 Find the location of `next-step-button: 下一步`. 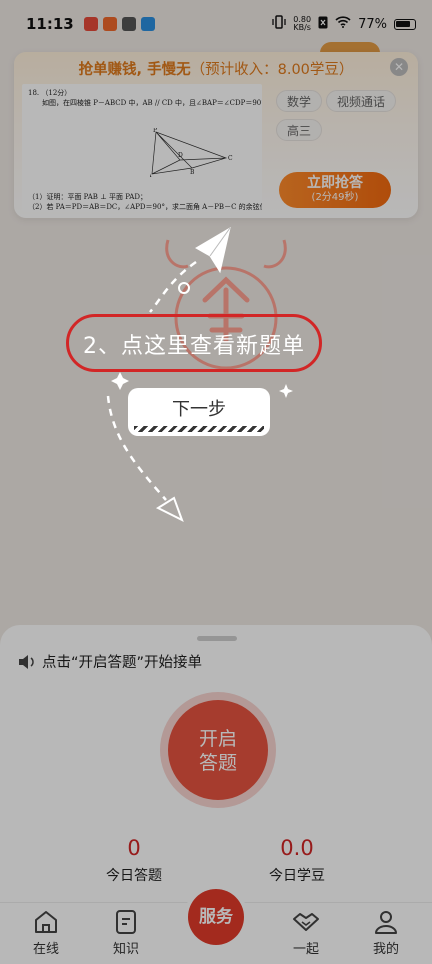

next-step-button: 下一步 is located at coordinates (199, 412).